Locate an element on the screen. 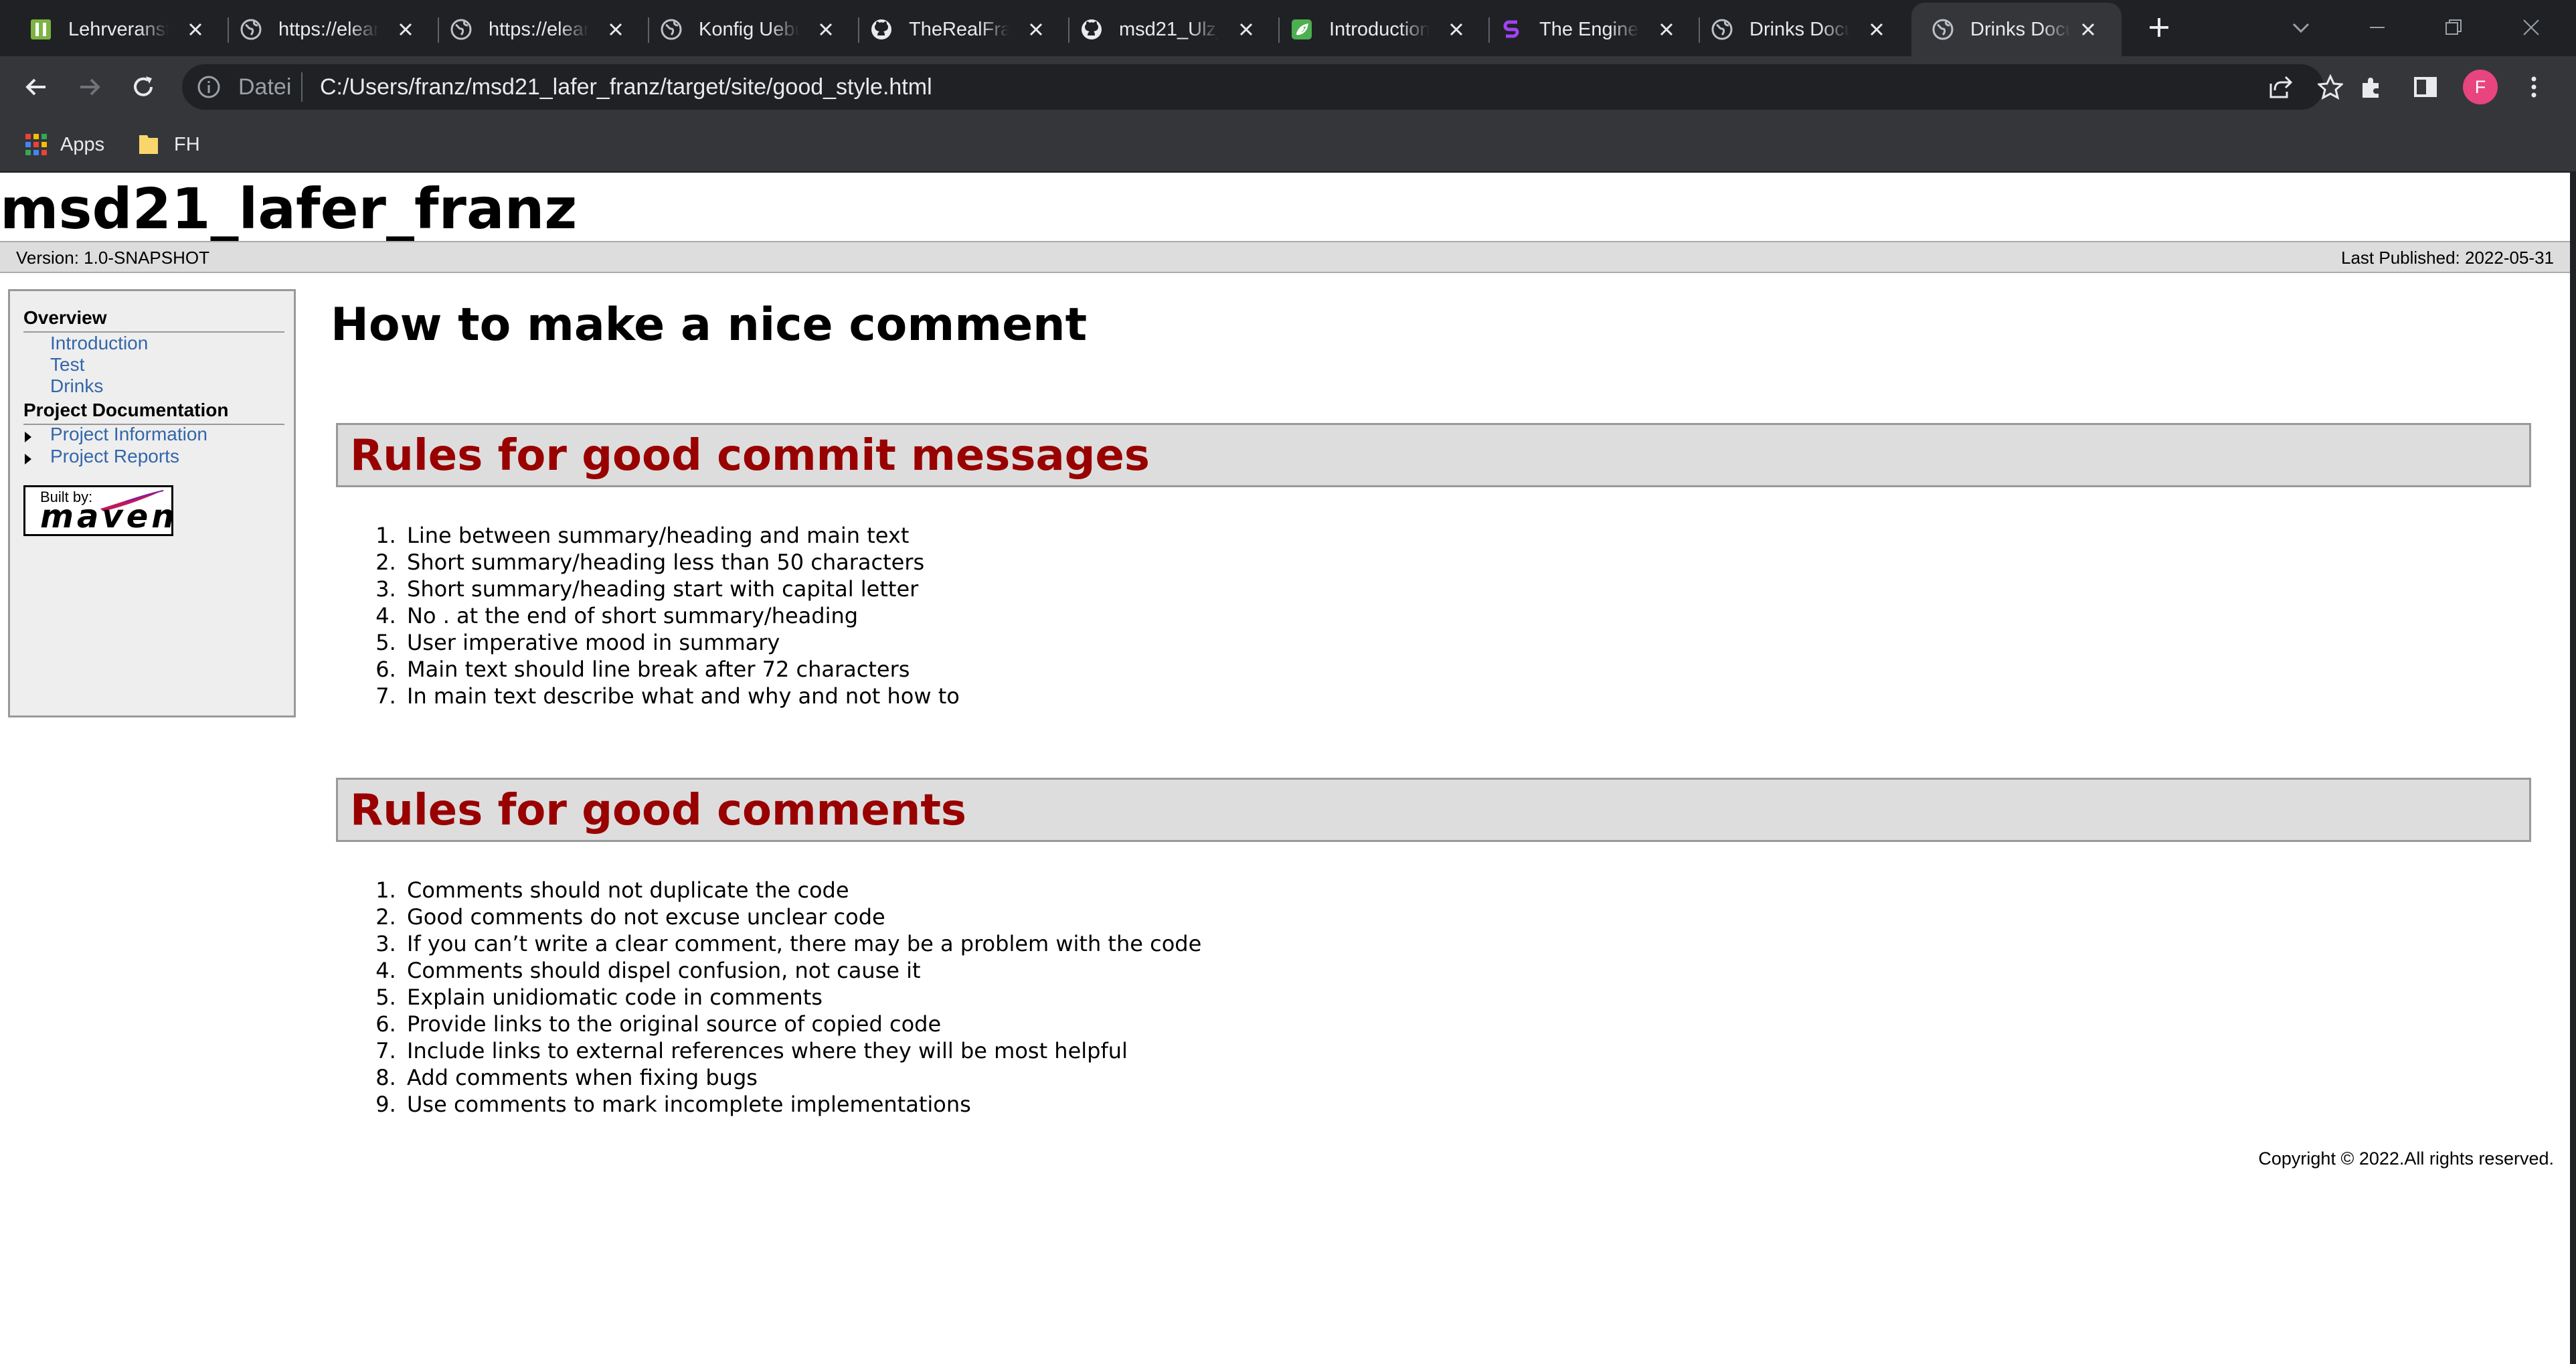 This screenshot has width=2576, height=1364. tab-introduction: Introduction is located at coordinates (1376, 29).